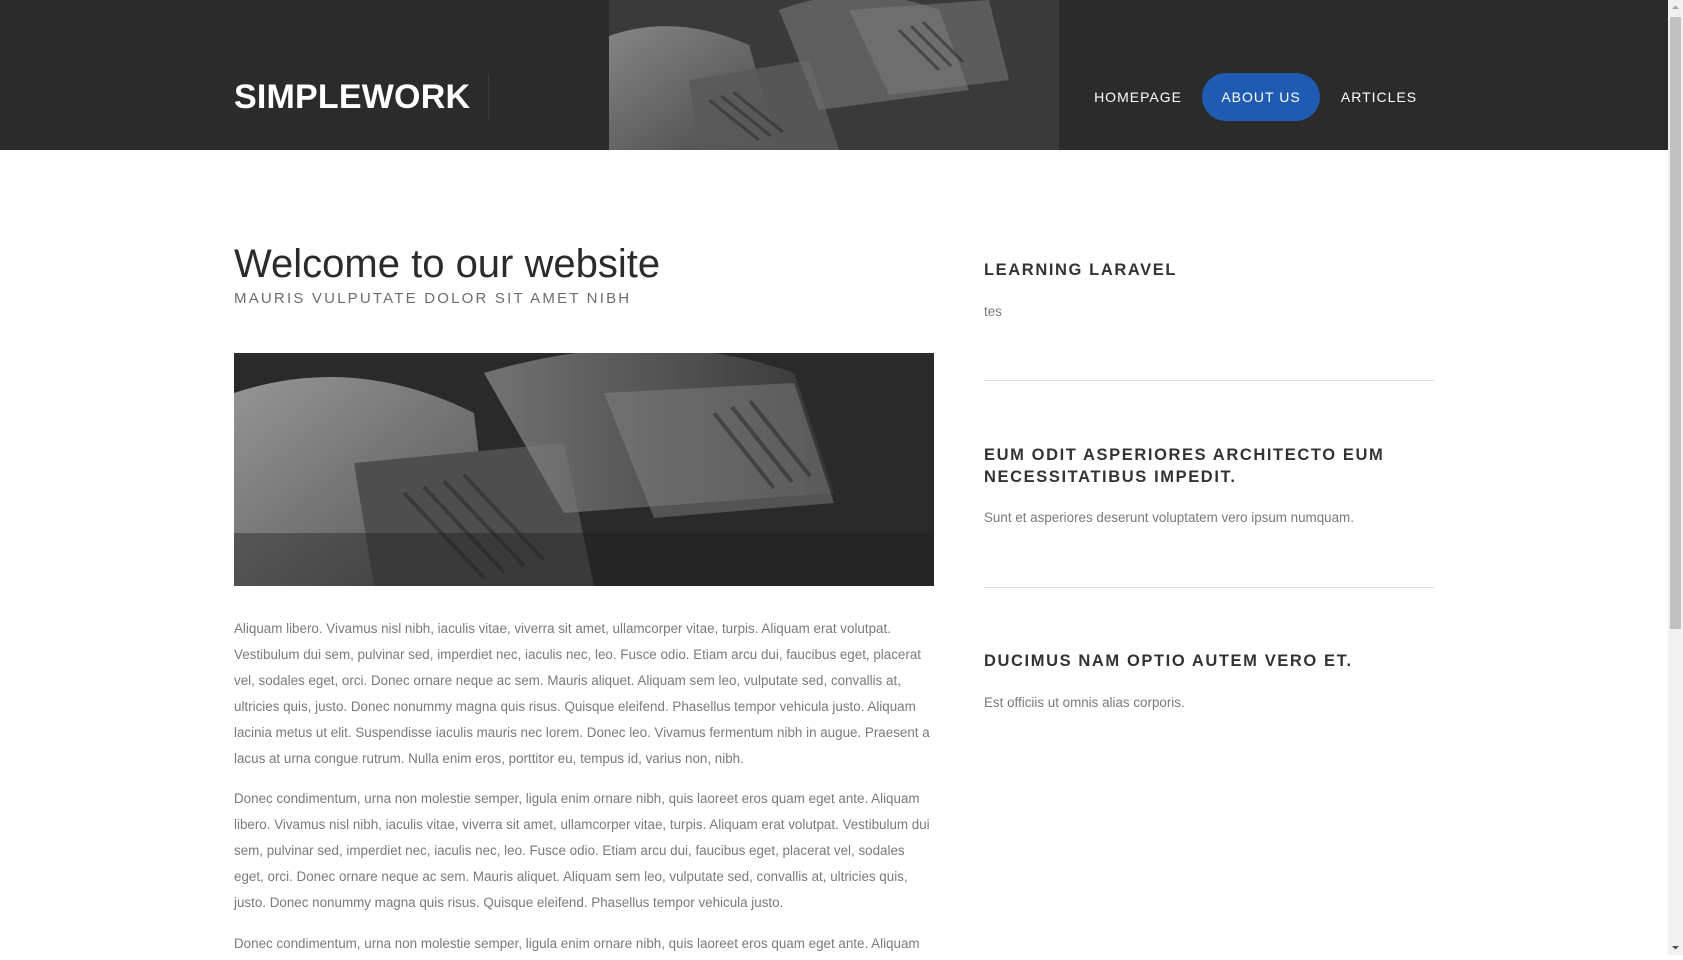 The width and height of the screenshot is (1683, 960). What do you see at coordinates (1675, 947) in the screenshot?
I see `arrow-down-icon` at bounding box center [1675, 947].